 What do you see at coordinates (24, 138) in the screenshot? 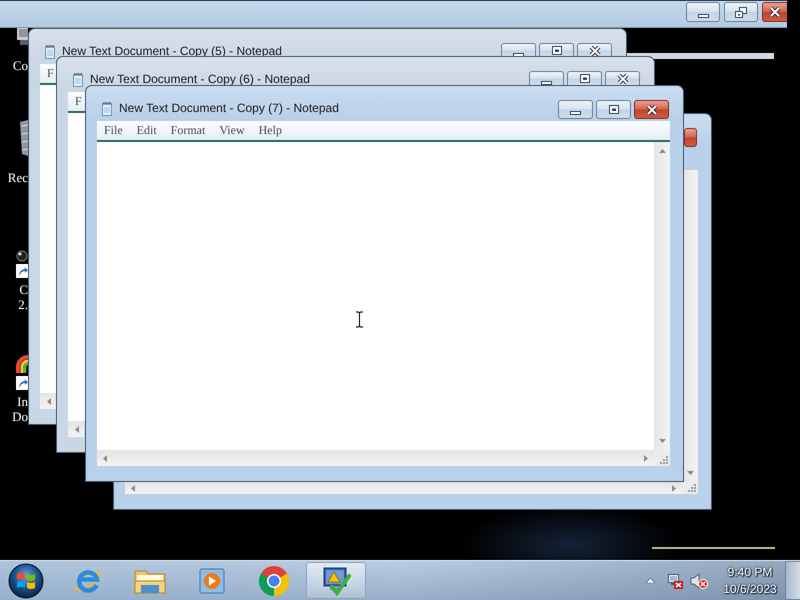
I see `bin-icon` at bounding box center [24, 138].